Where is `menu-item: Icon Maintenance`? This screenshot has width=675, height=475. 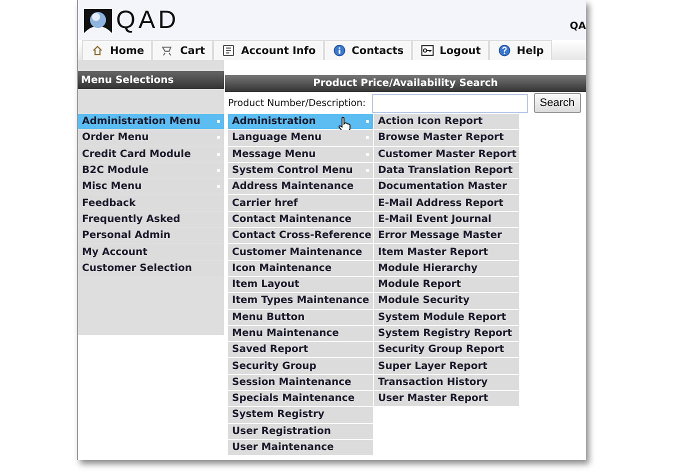
menu-item: Icon Maintenance is located at coordinates (300, 268).